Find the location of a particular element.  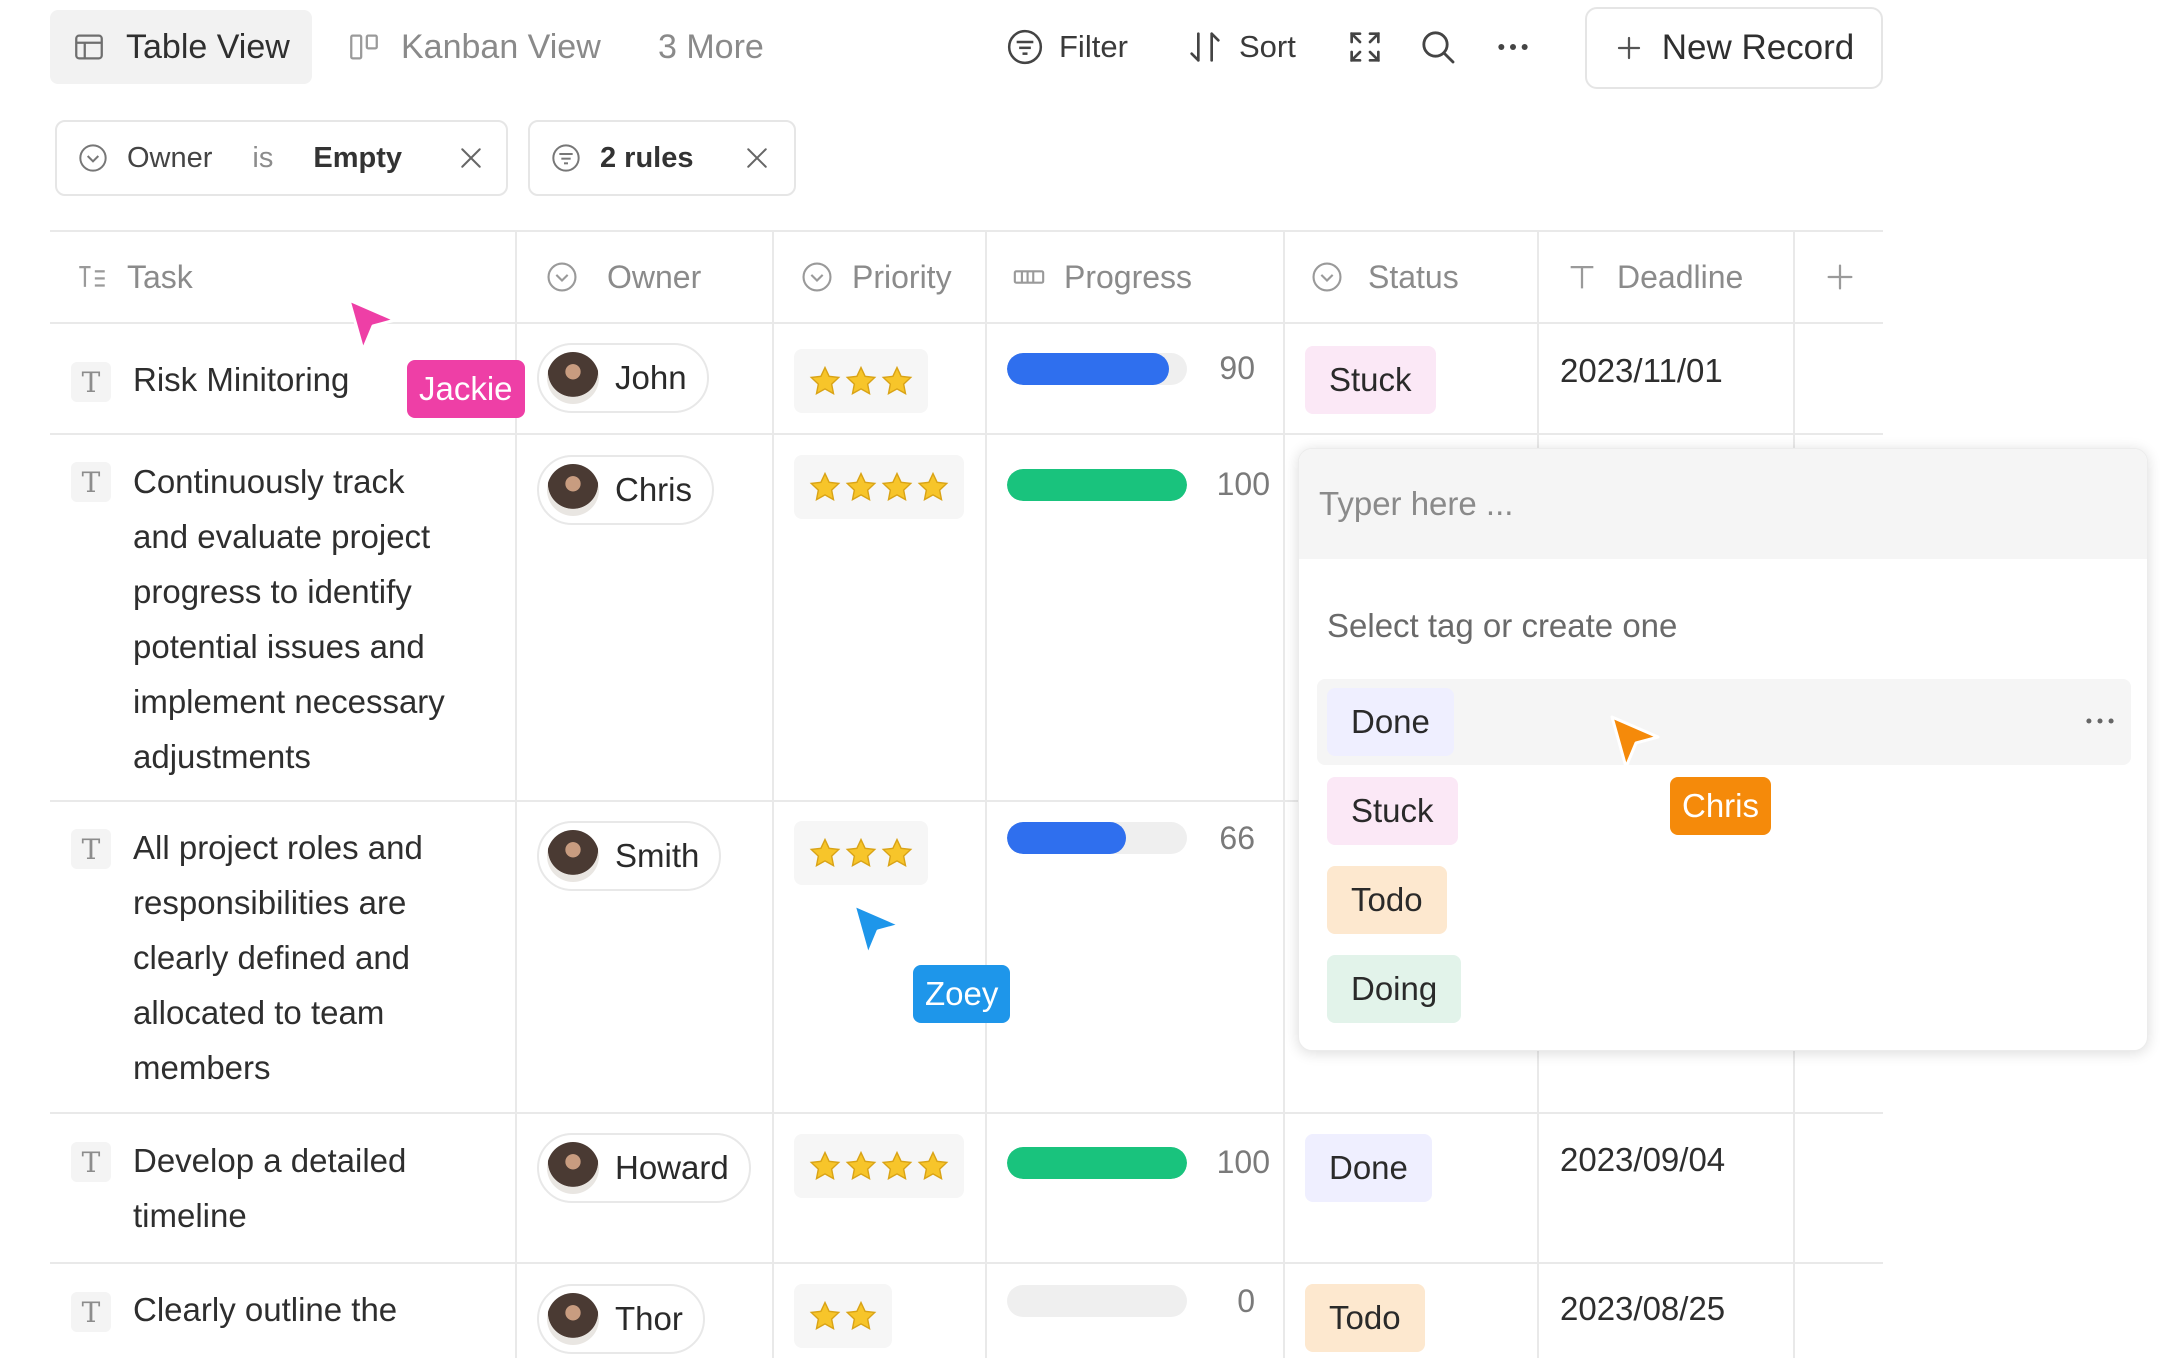

expand-icon is located at coordinates (1365, 47).